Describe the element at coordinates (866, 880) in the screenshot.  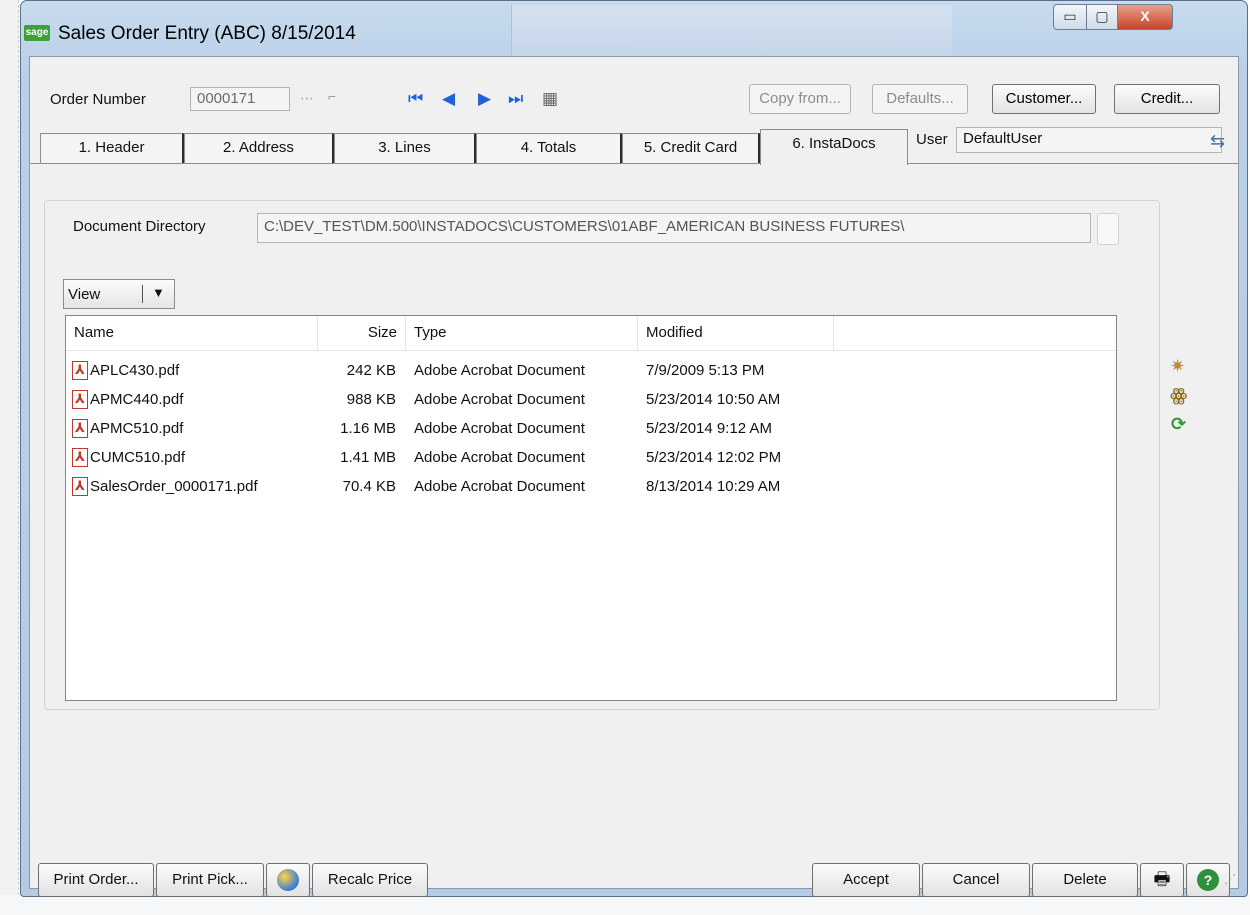
I see `accept-button: Accept` at that location.